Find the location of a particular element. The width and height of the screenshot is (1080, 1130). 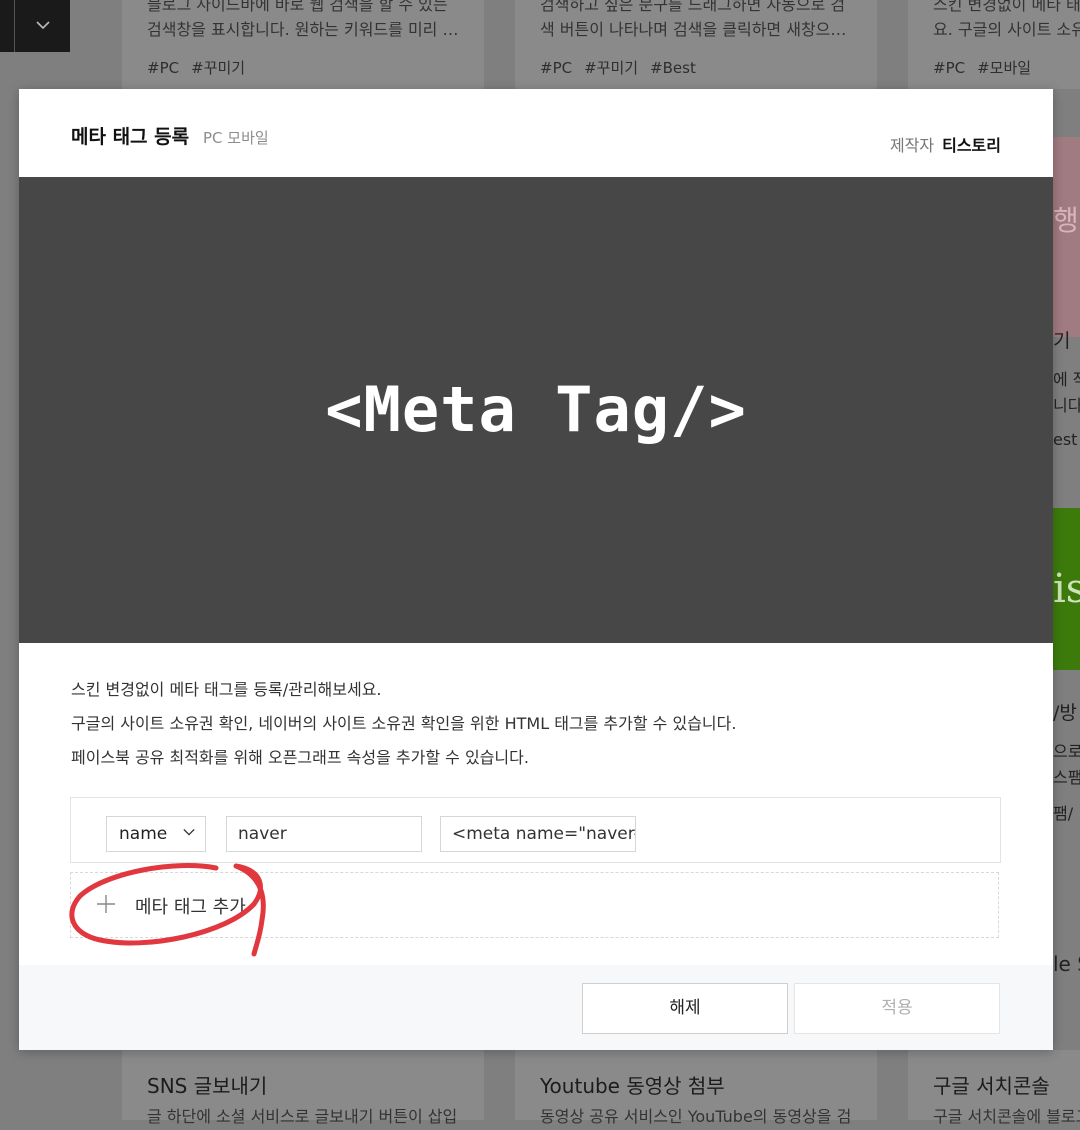

plugin-card-tags: #PC #꾸미기 #Best is located at coordinates (624, 67).